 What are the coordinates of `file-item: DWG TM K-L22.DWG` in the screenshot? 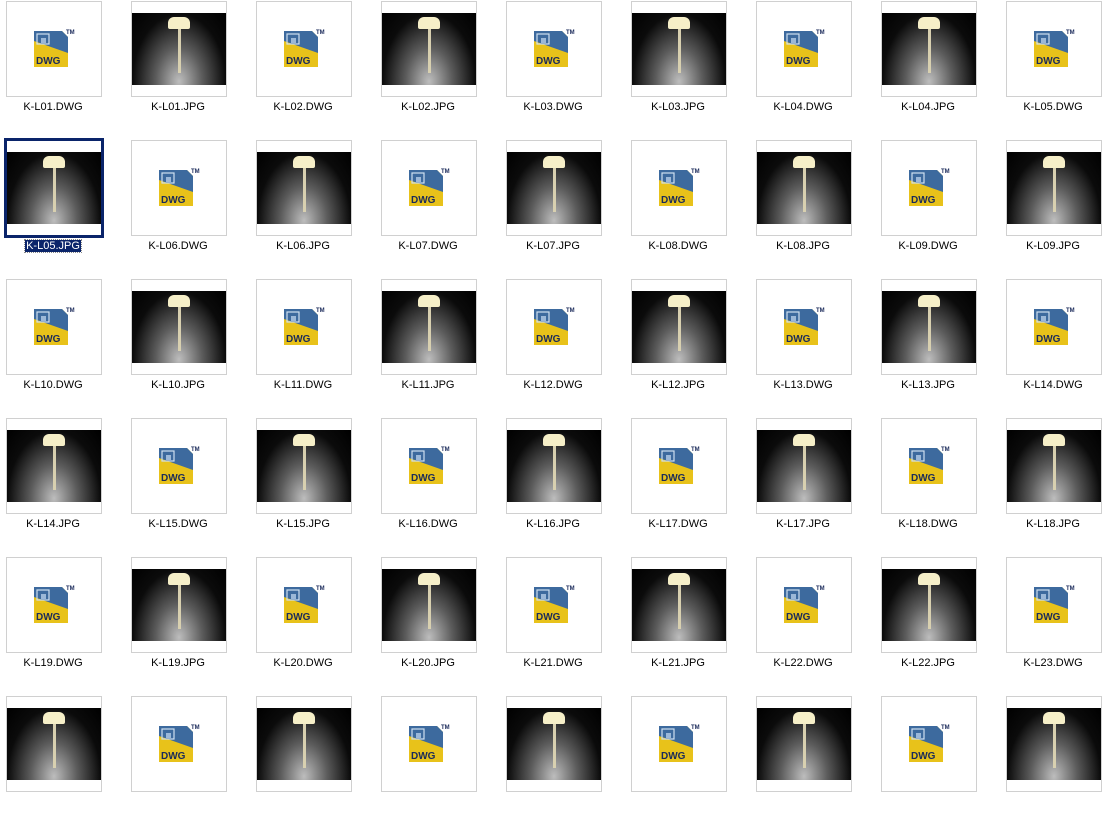 It's located at (812, 625).